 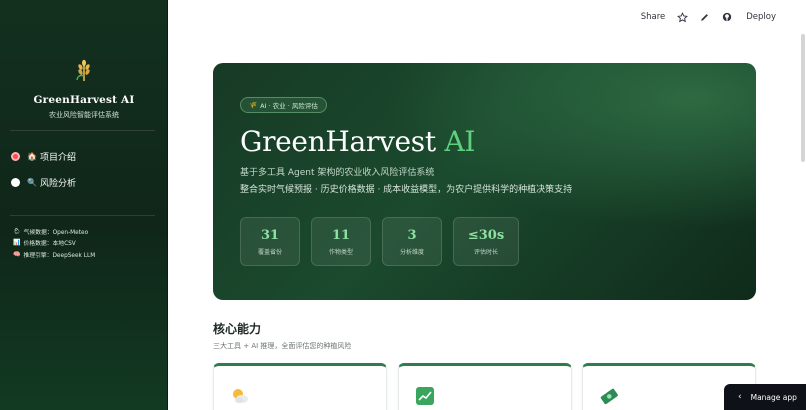 What do you see at coordinates (761, 17) in the screenshot?
I see `deploy-button: Deploy` at bounding box center [761, 17].